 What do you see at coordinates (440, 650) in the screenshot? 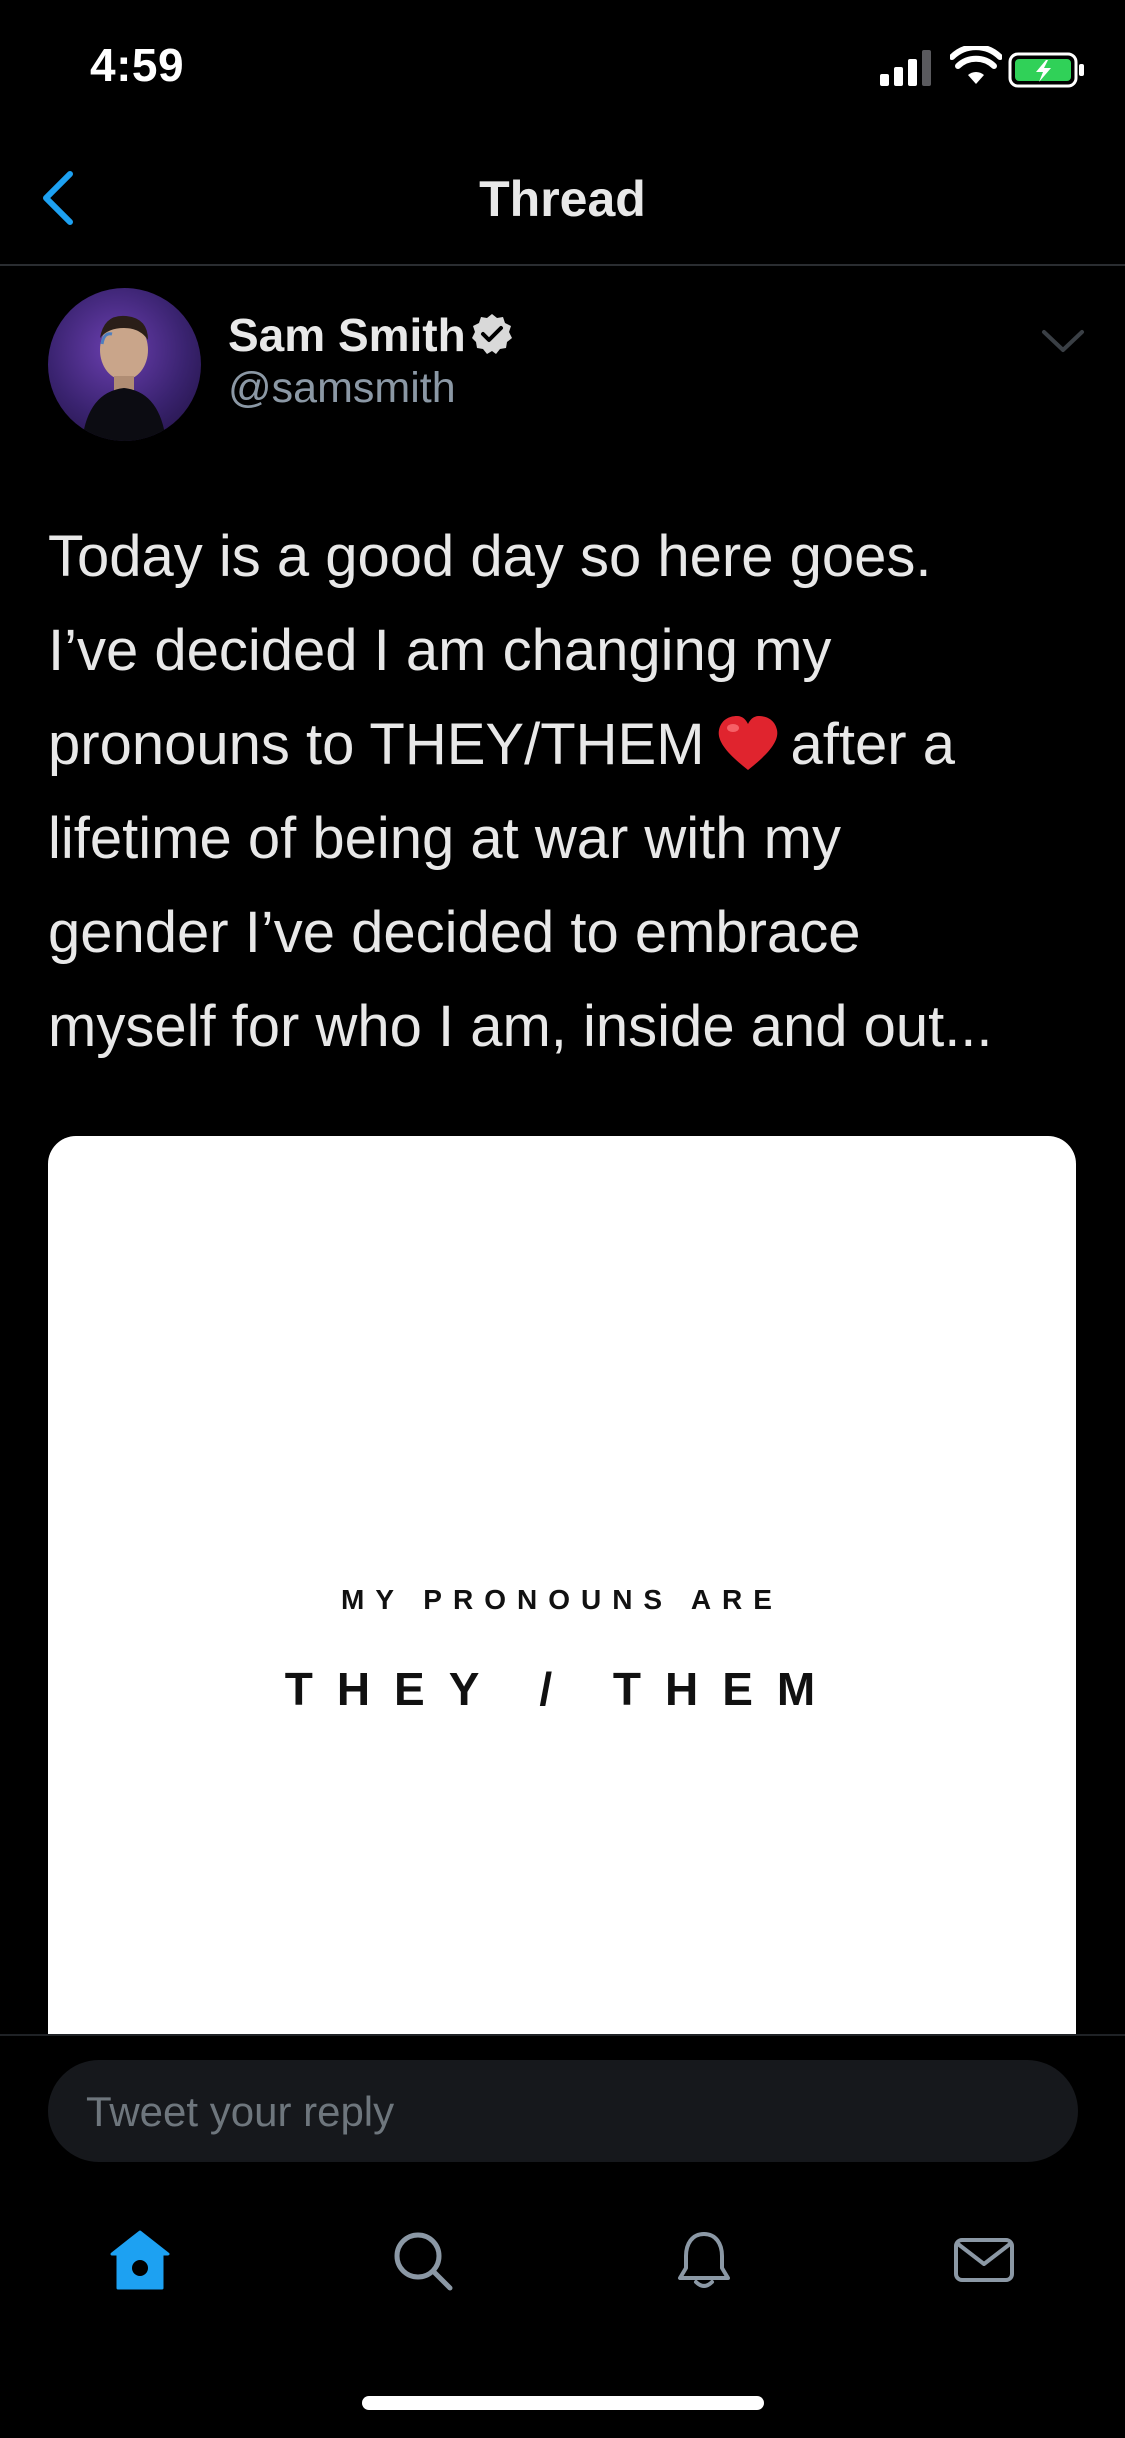
I see `tweet-text-line: I’ve decided I am changing my` at bounding box center [440, 650].